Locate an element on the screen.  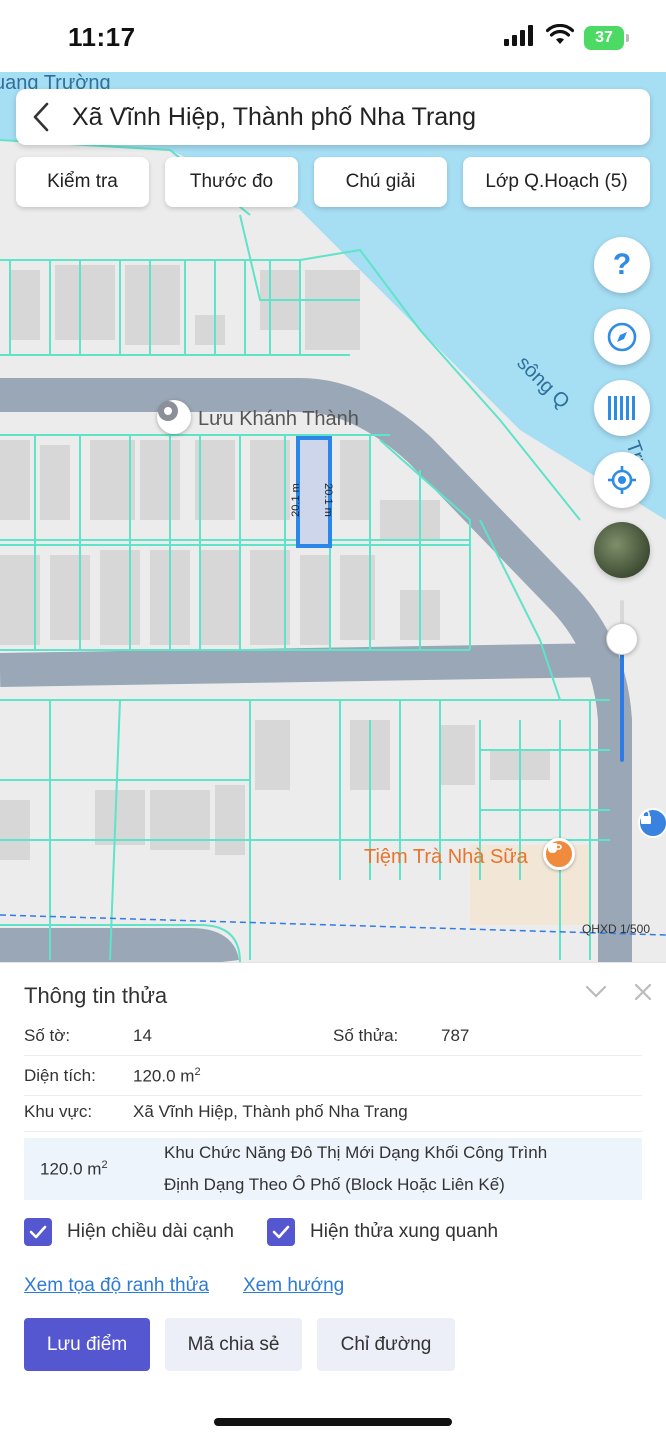
satellite-toggle-button is located at coordinates (622, 550).